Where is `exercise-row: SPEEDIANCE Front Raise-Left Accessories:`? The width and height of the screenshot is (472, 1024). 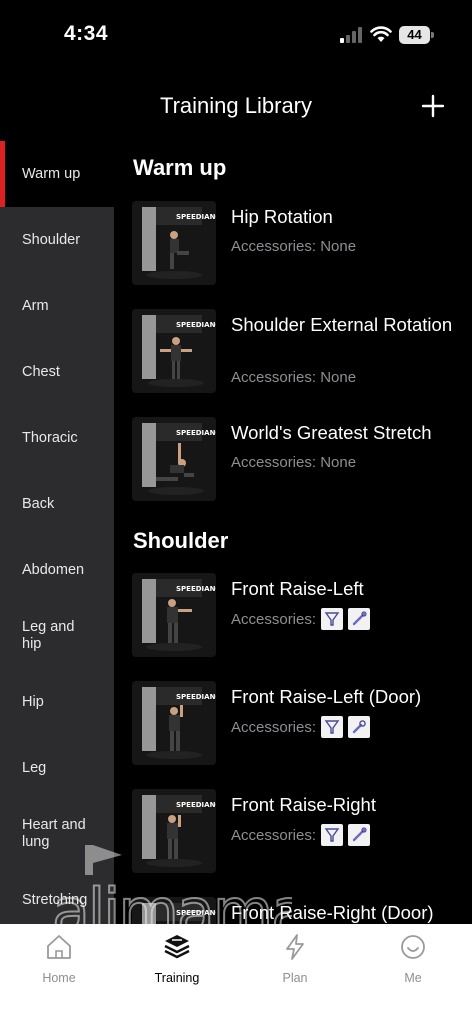
exercise-row: SPEEDIANCE Front Raise-Left Accessories: is located at coordinates (302, 616).